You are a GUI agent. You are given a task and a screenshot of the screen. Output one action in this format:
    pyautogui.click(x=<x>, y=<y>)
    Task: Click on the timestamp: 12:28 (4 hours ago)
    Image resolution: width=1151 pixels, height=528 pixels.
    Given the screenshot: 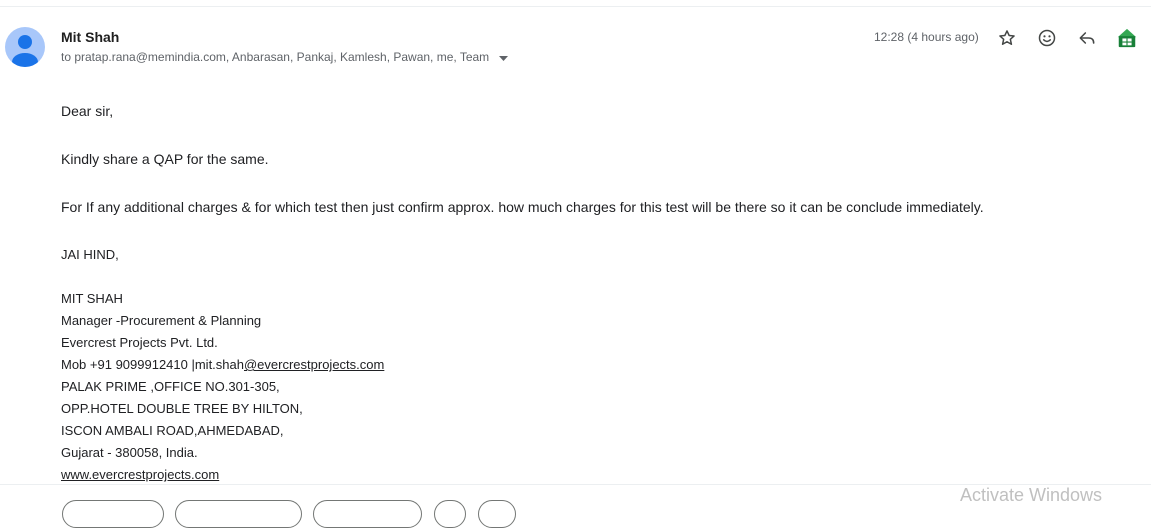 What is the action you would take?
    pyautogui.click(x=926, y=37)
    